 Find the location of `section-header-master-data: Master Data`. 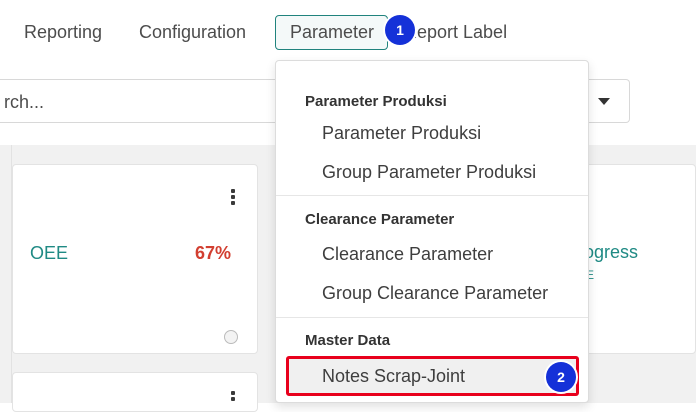

section-header-master-data: Master Data is located at coordinates (348, 340).